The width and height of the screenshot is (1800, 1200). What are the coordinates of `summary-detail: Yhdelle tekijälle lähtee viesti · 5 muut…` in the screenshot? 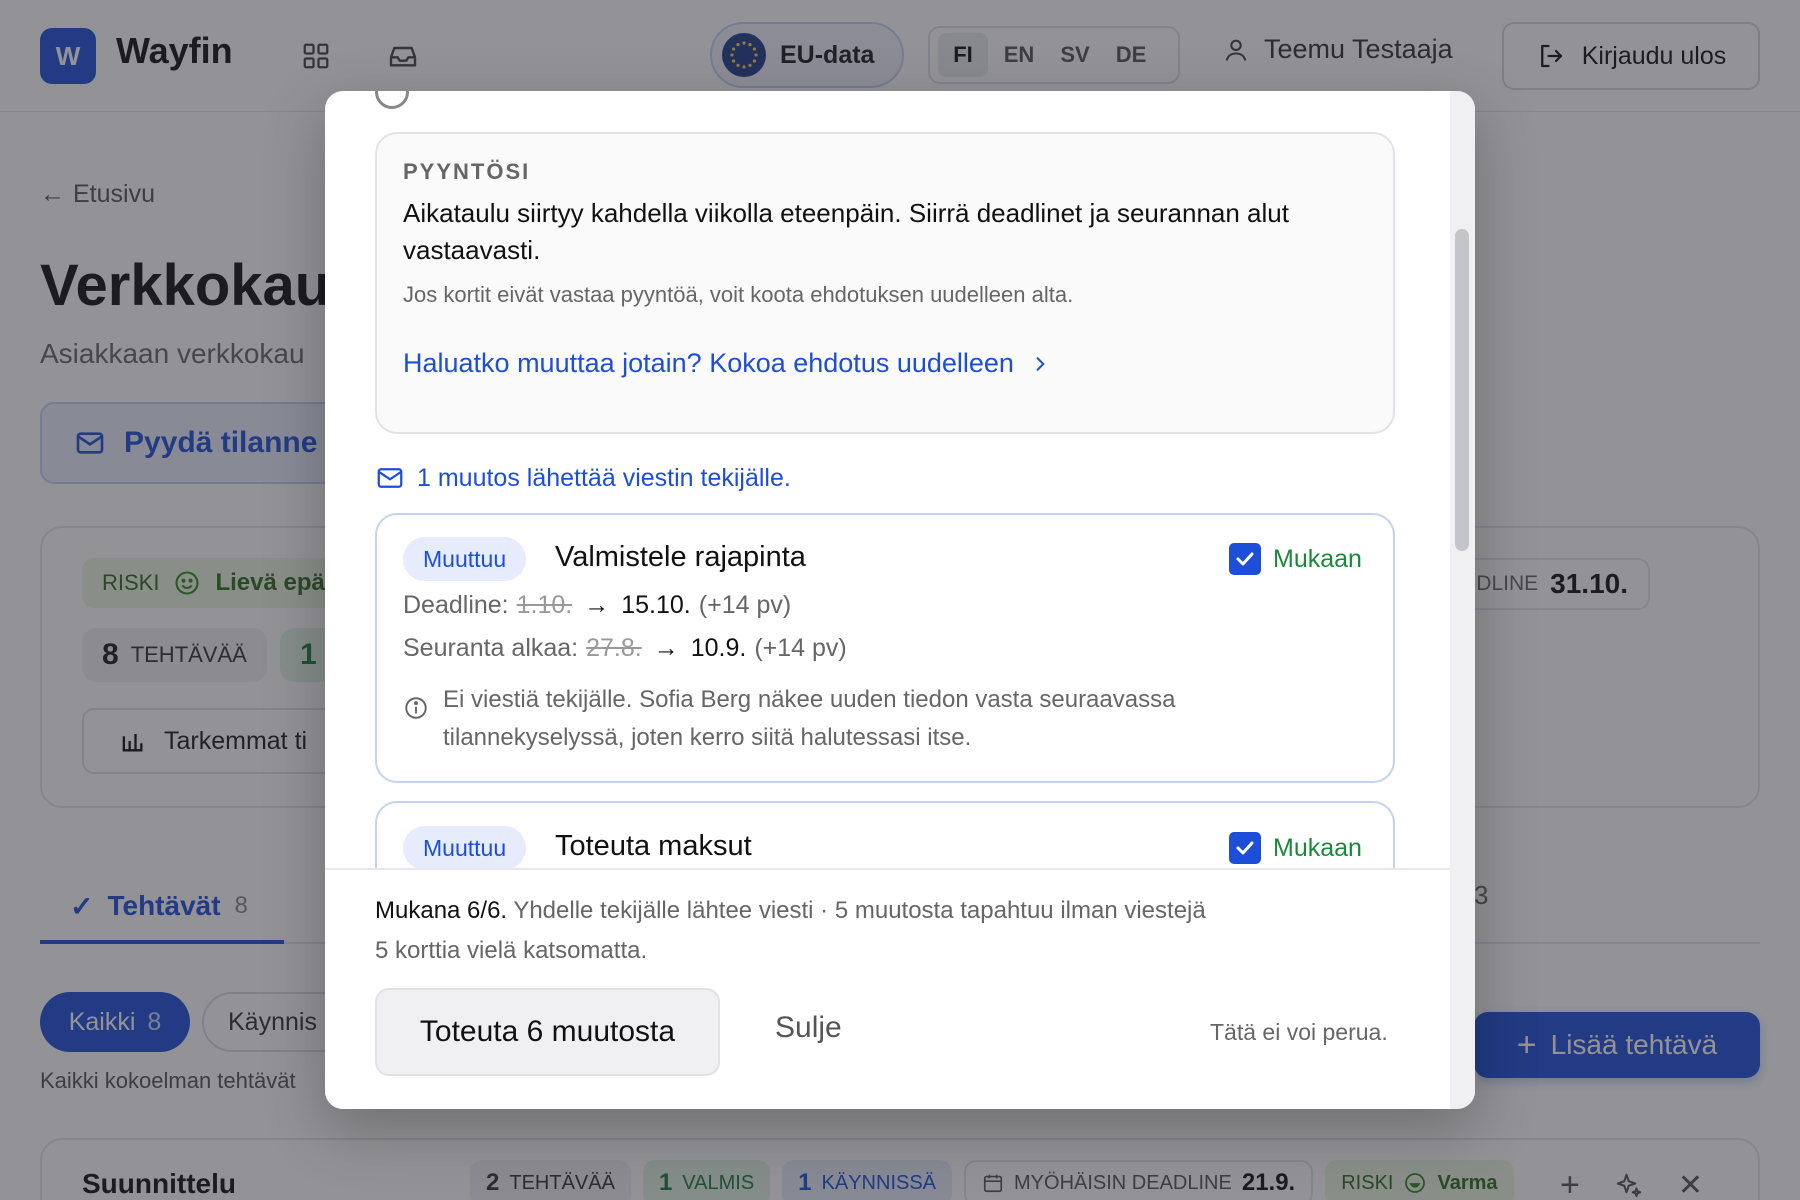 It's located at (859, 910).